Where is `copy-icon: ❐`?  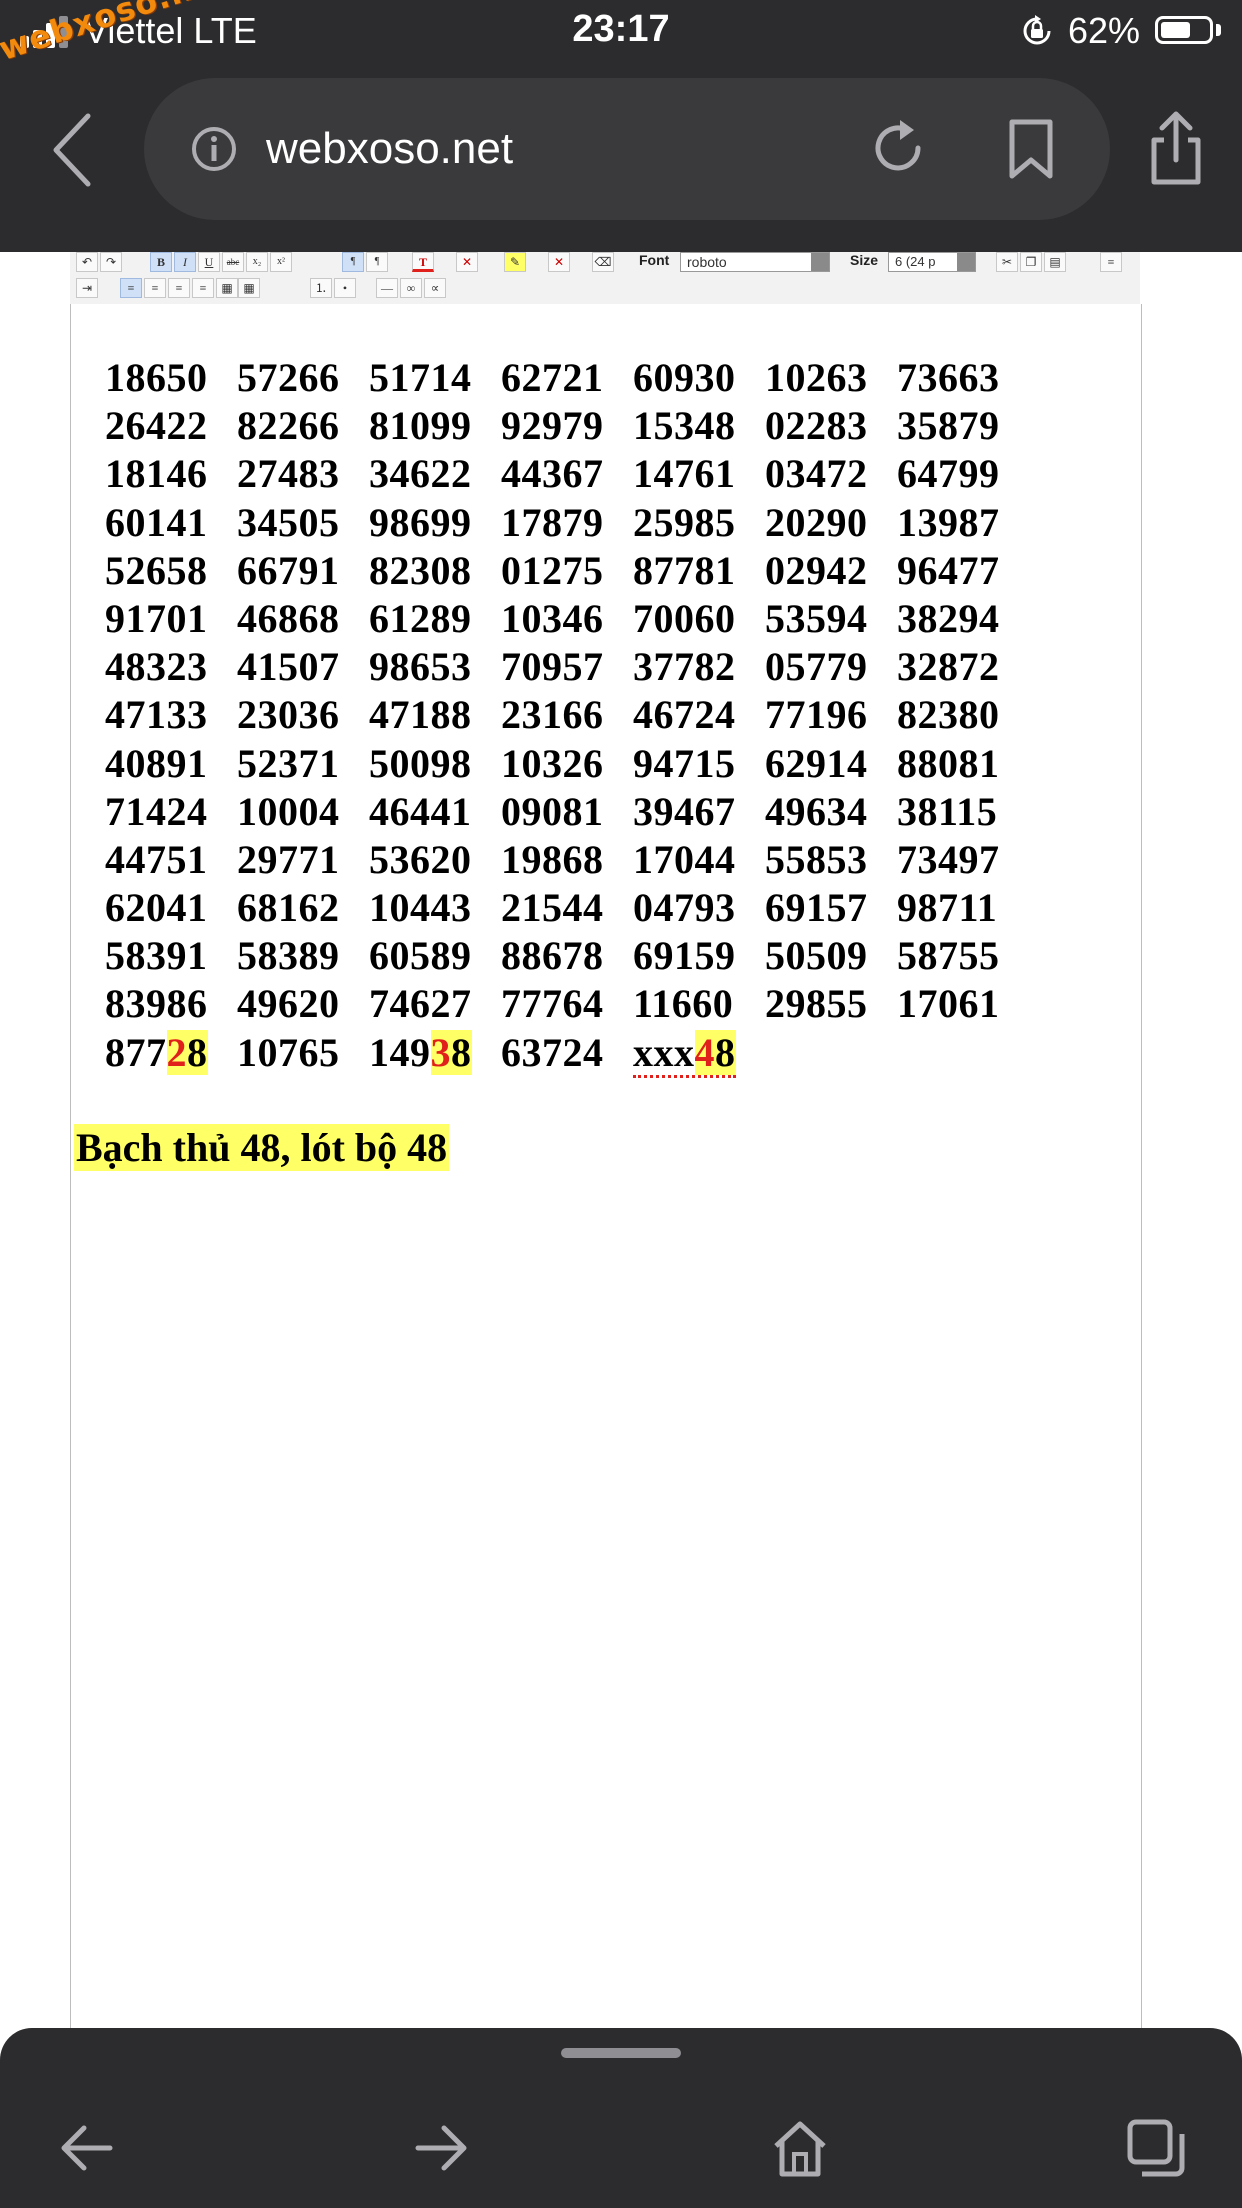
copy-icon: ❐ is located at coordinates (1031, 262).